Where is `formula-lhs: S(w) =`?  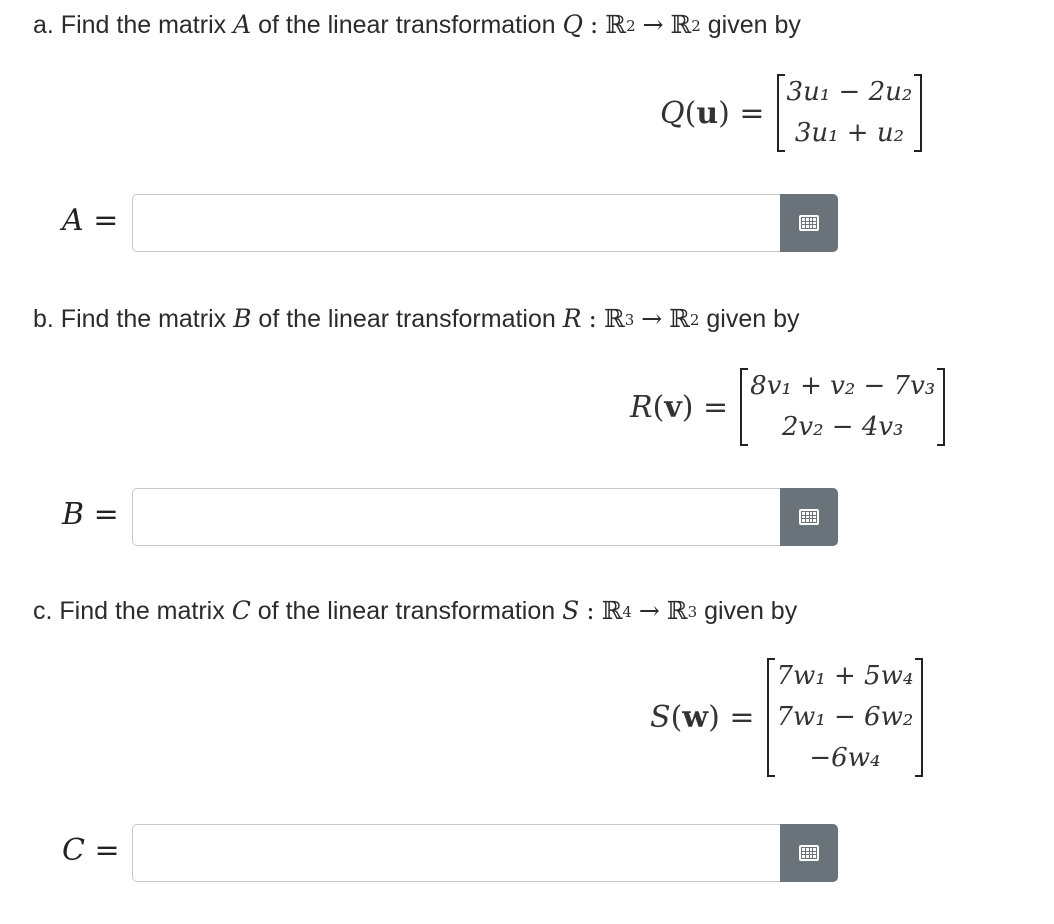
formula-lhs: S(w) = is located at coordinates (702, 717).